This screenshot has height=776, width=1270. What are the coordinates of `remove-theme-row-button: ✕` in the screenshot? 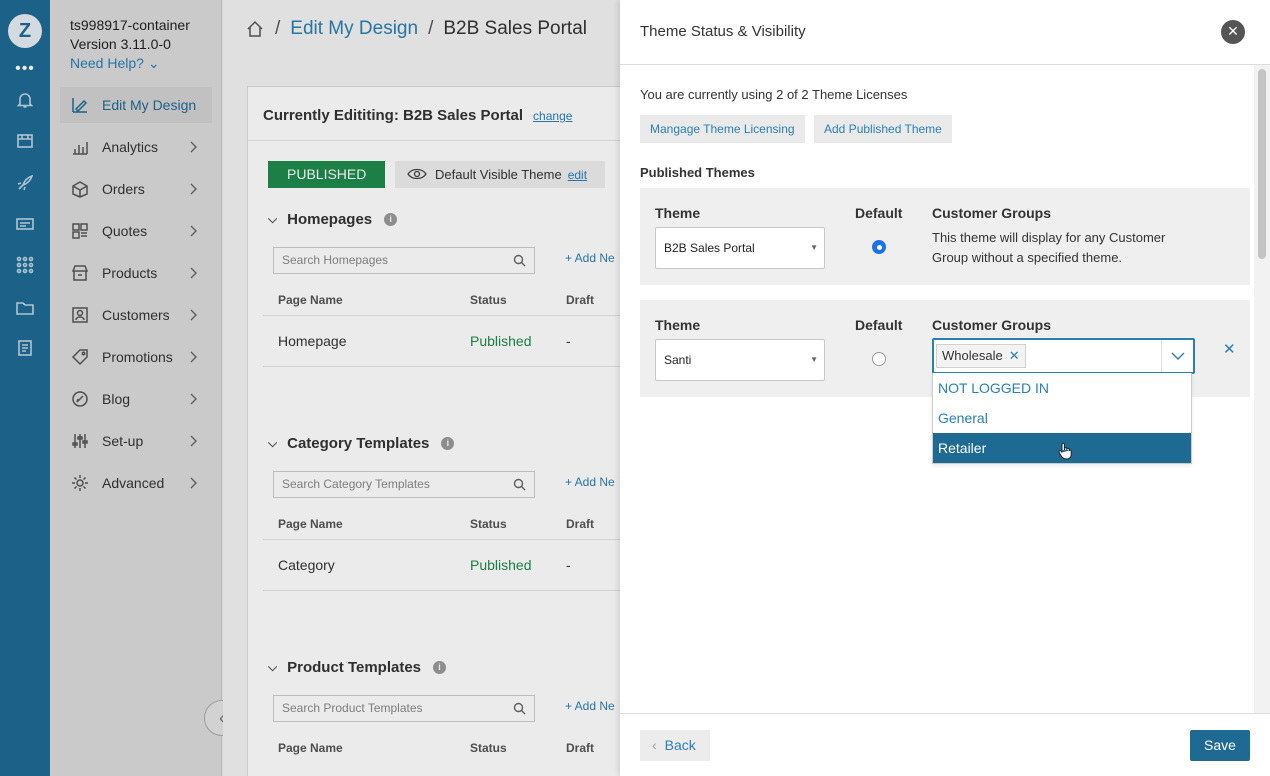 It's located at (1229, 349).